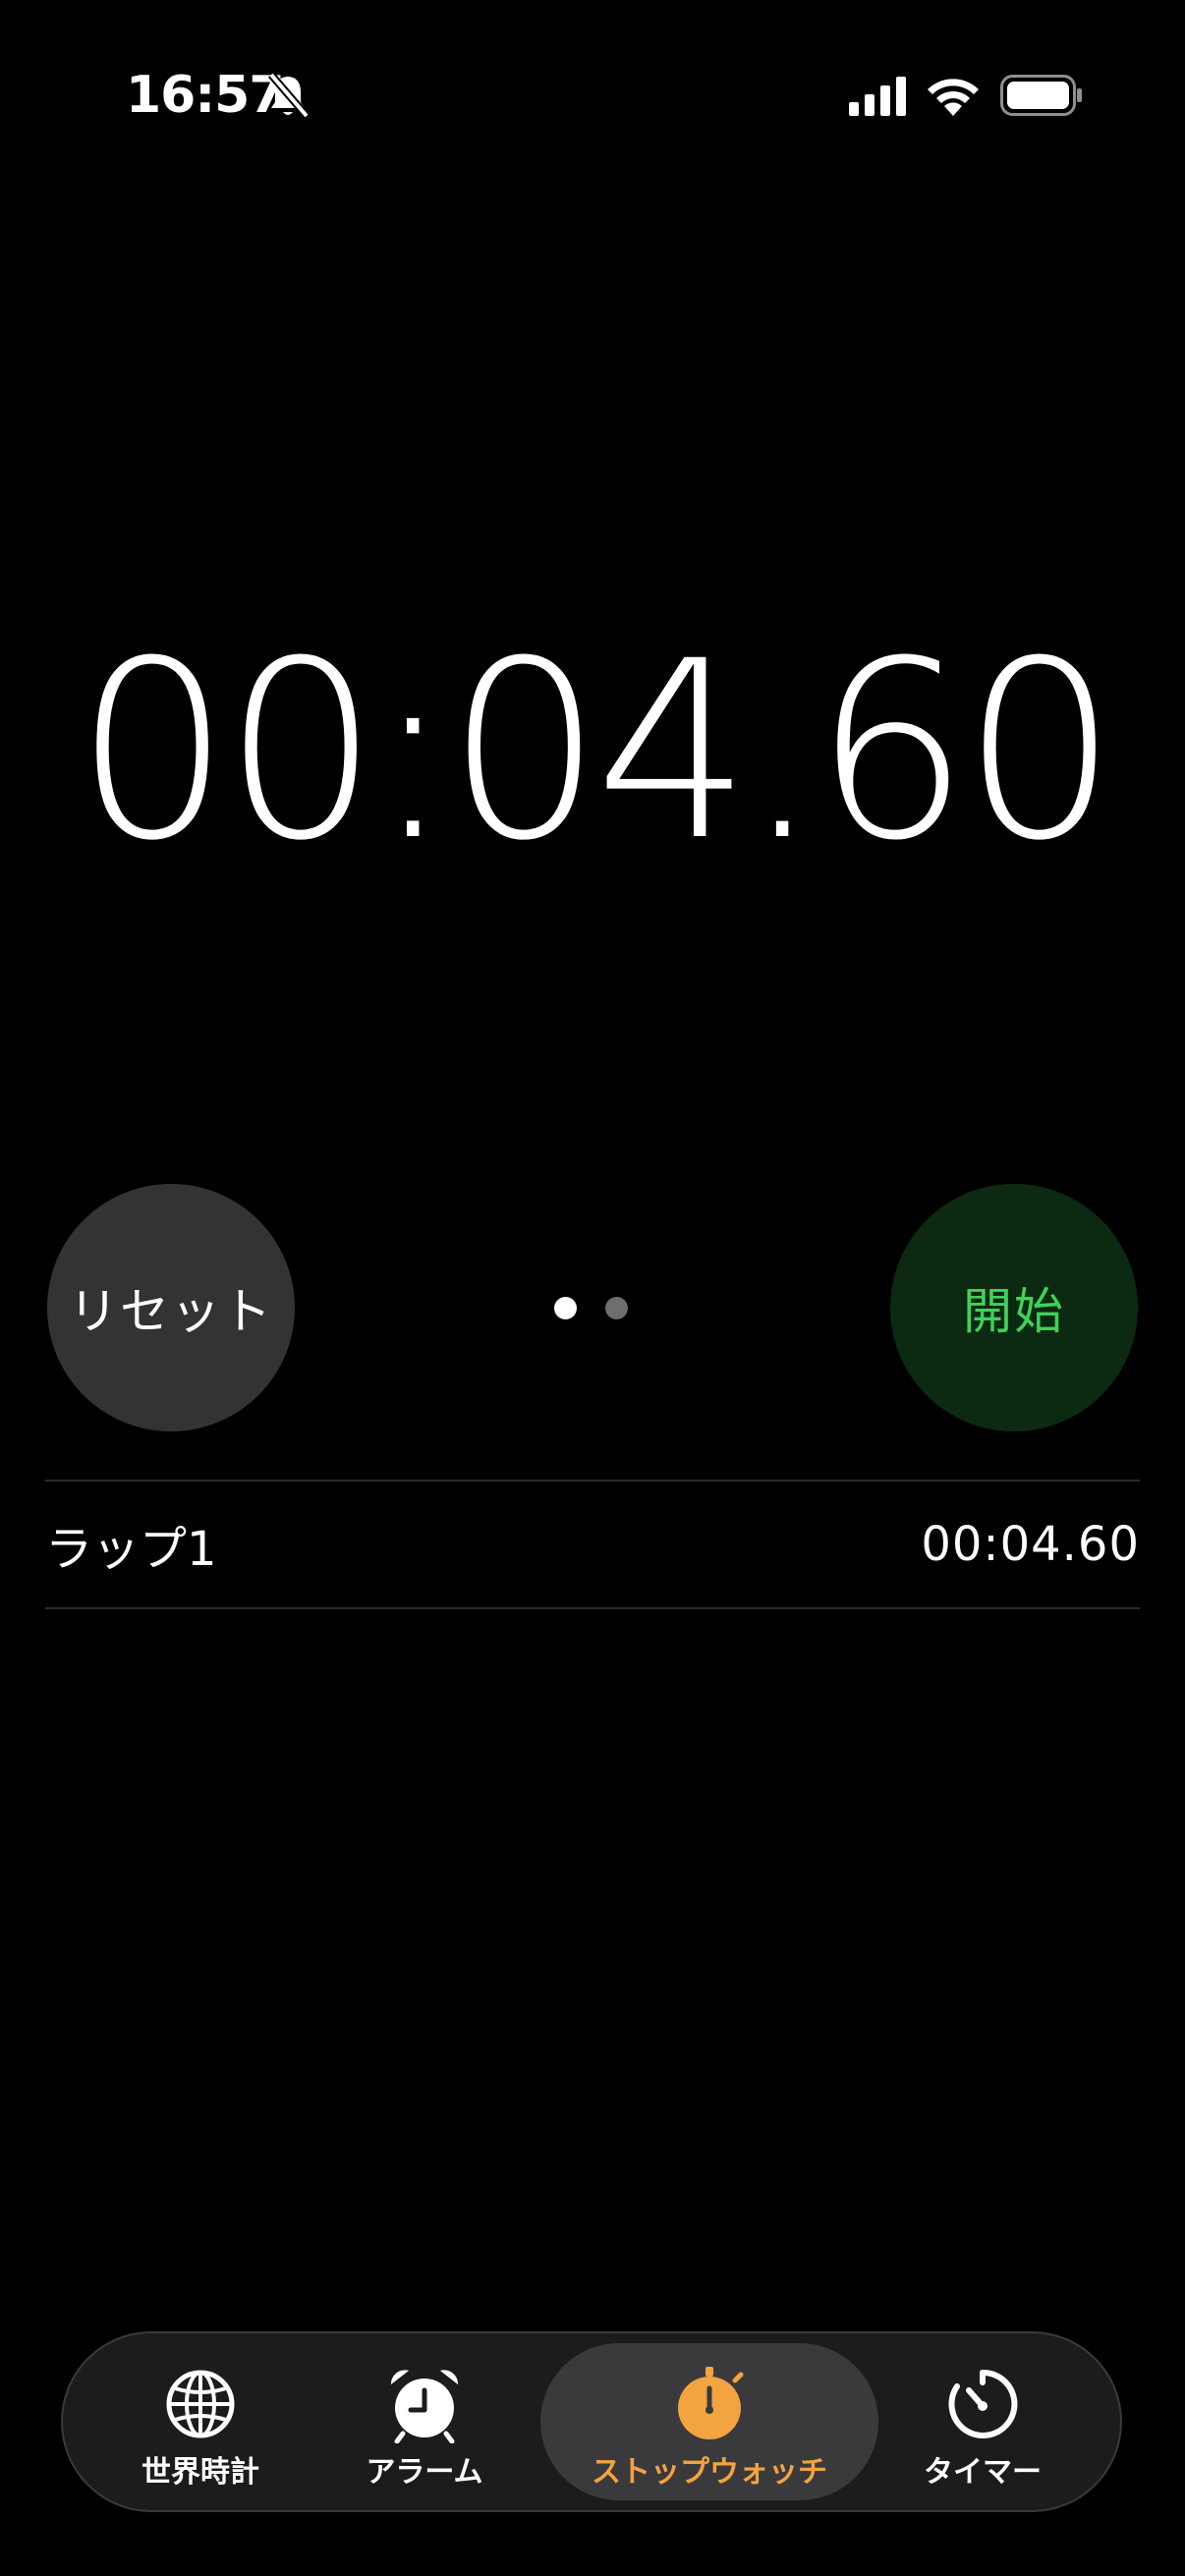 This screenshot has width=1185, height=2576. Describe the element at coordinates (592, 1608) in the screenshot. I see `lap-divider-bottom` at that location.